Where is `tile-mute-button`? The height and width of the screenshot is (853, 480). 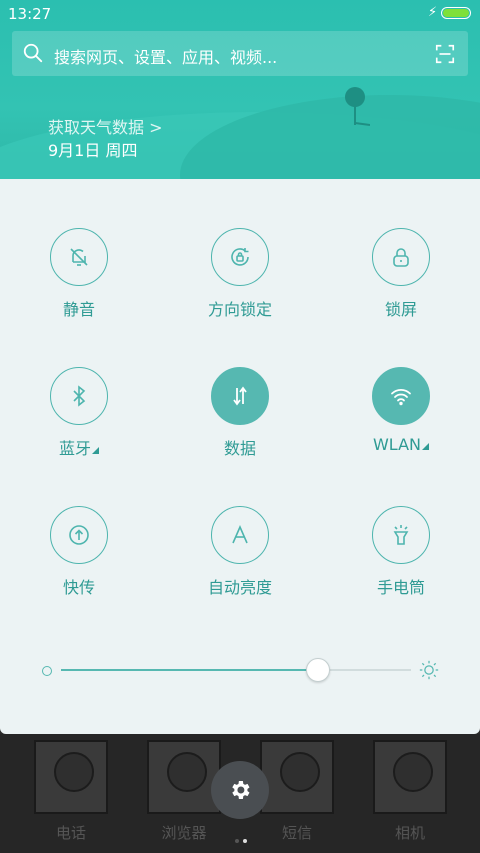
tile-mute-button is located at coordinates (79, 257).